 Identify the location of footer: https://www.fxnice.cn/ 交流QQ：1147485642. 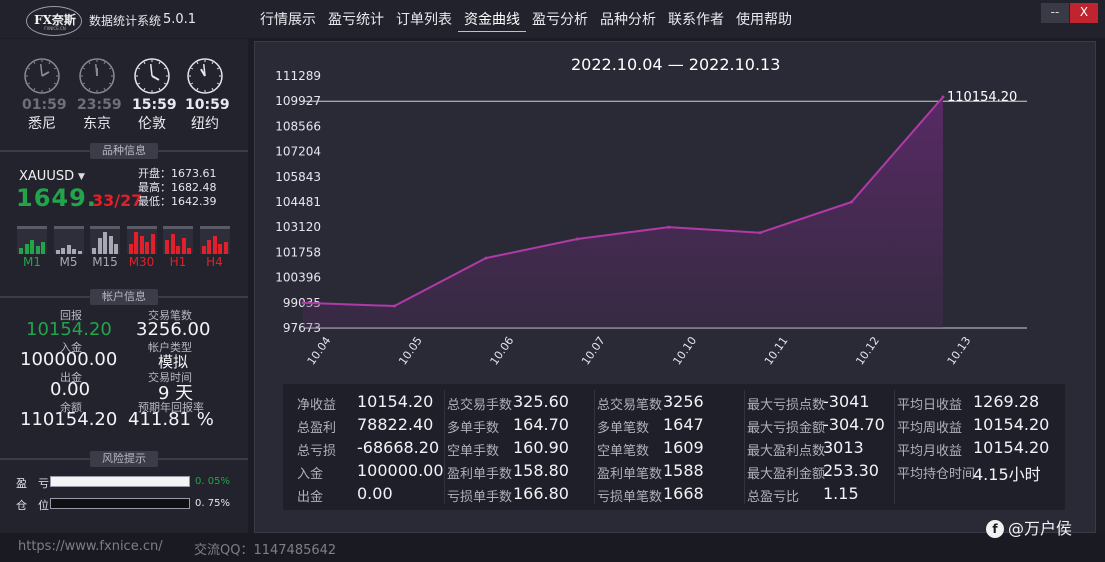
(552, 547).